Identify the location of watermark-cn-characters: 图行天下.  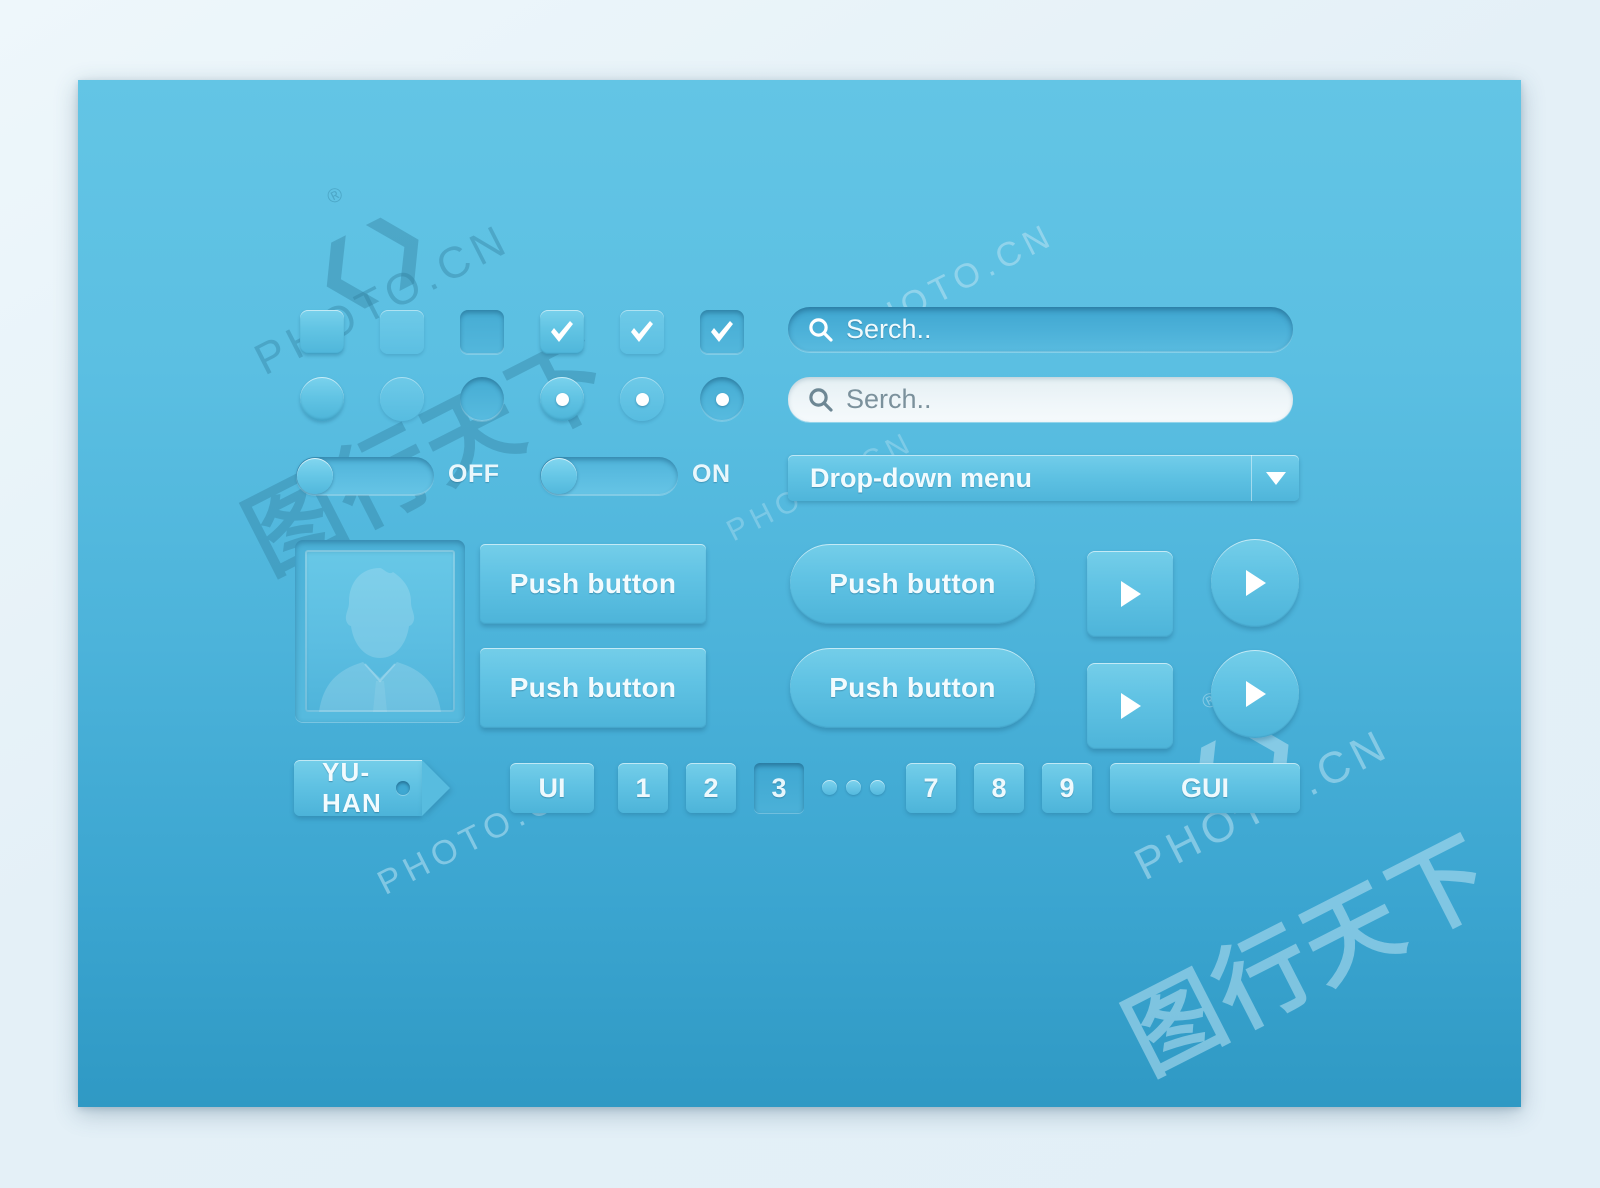
(1310, 956).